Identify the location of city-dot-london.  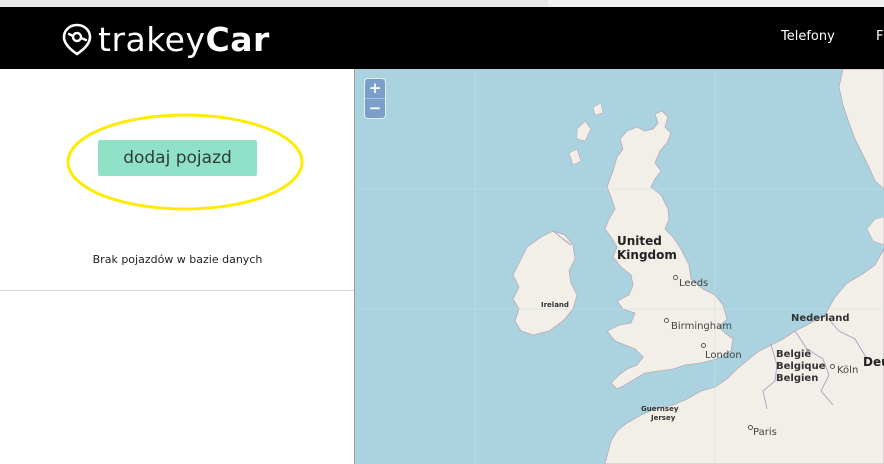
(703, 345).